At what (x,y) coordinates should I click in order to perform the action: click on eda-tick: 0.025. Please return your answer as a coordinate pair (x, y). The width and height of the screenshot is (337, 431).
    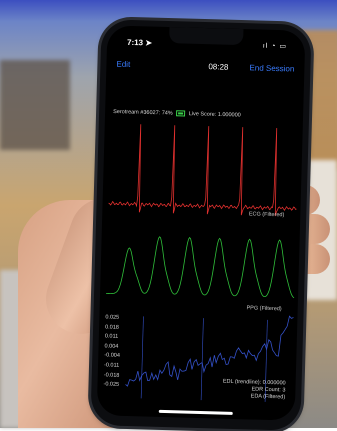
    Looking at the image, I should click on (112, 317).